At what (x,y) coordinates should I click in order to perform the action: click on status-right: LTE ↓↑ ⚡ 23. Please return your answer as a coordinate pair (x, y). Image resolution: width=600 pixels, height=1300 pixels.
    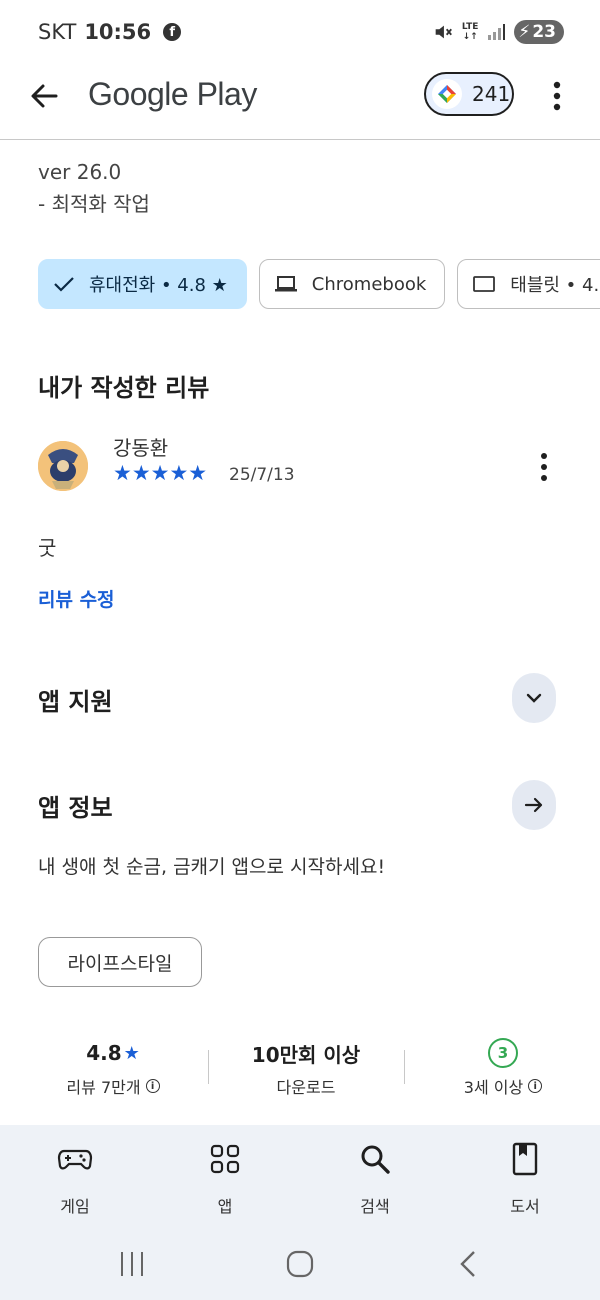
    Looking at the image, I should click on (498, 32).